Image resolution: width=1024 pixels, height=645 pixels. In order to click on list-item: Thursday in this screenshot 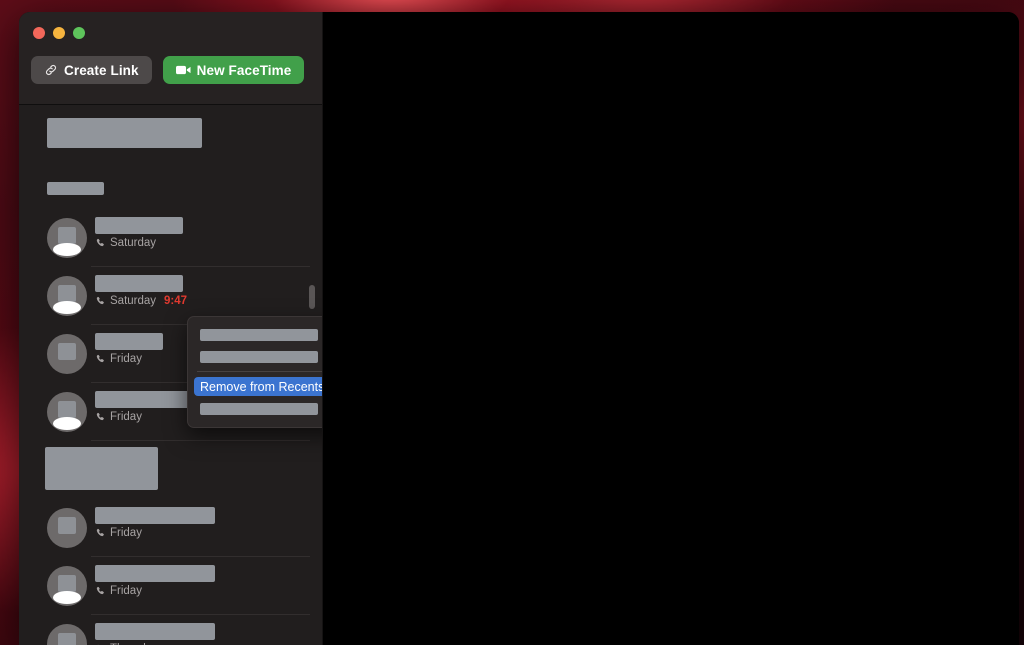, I will do `click(170, 630)`.